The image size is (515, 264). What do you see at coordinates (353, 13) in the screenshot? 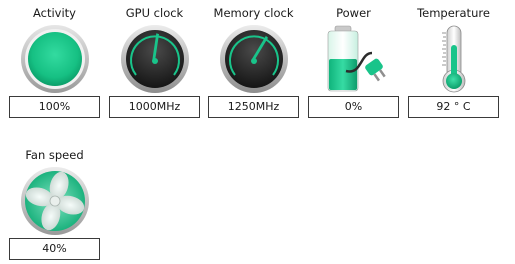
I see `power-label: Power` at bounding box center [353, 13].